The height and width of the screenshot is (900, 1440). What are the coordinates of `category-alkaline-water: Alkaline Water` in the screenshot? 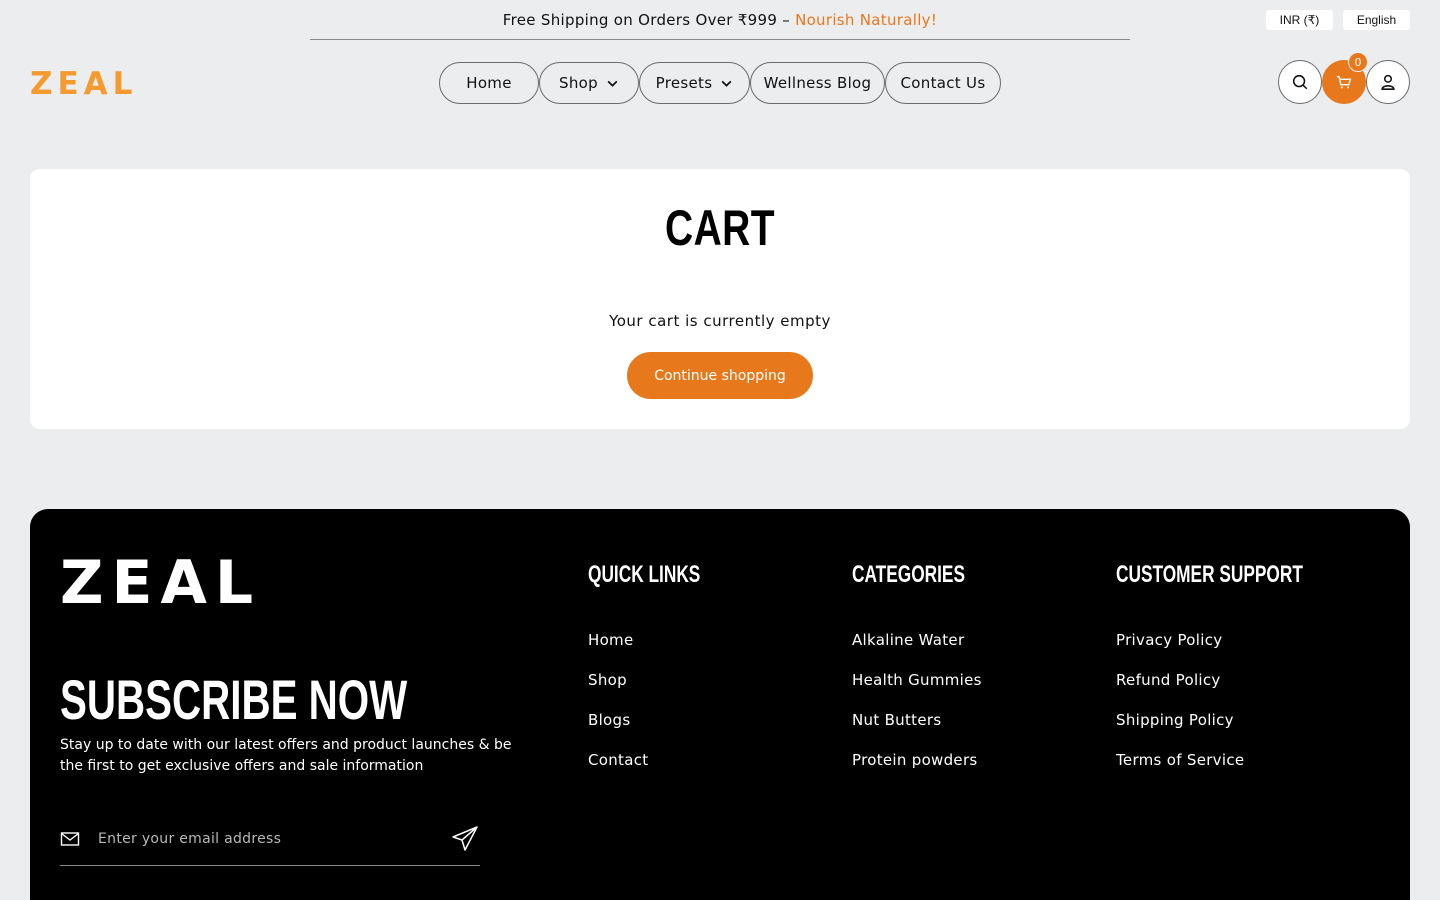 It's located at (930, 651).